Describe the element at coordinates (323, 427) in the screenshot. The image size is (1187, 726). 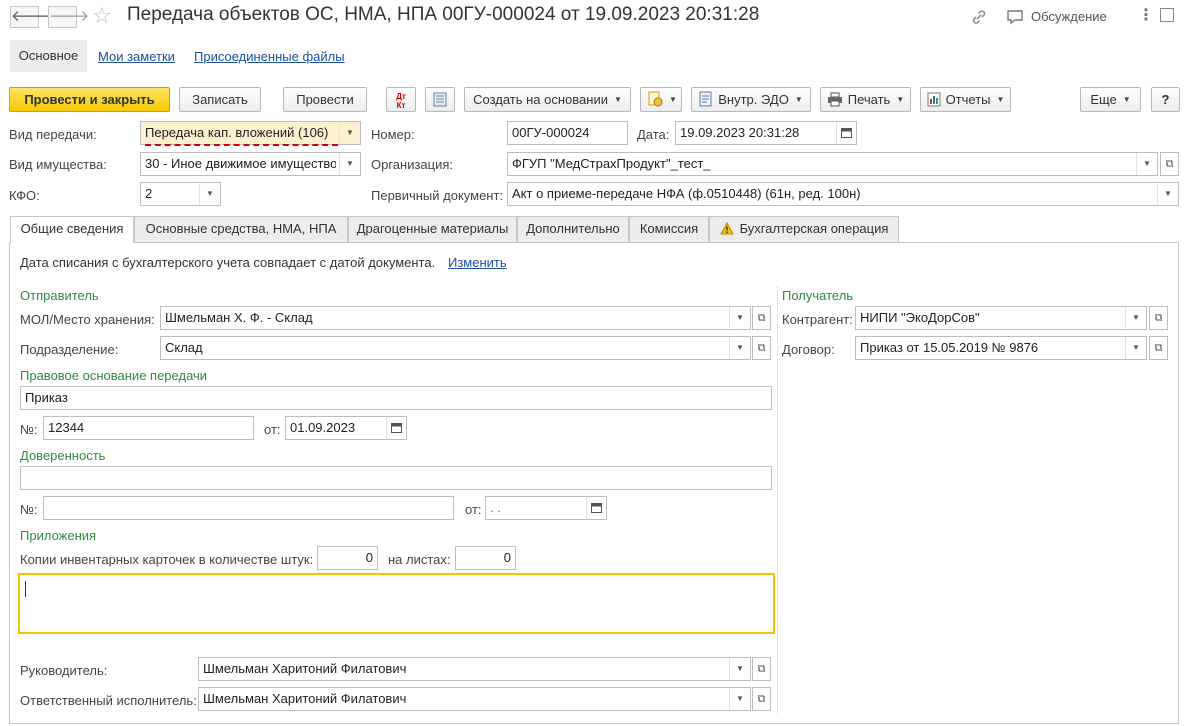
I see `order-date-value: 01.09.2023` at that location.